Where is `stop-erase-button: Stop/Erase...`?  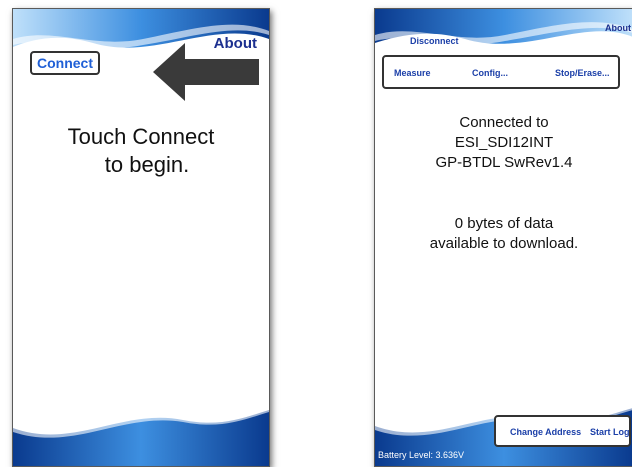
stop-erase-button: Stop/Erase... is located at coordinates (582, 73).